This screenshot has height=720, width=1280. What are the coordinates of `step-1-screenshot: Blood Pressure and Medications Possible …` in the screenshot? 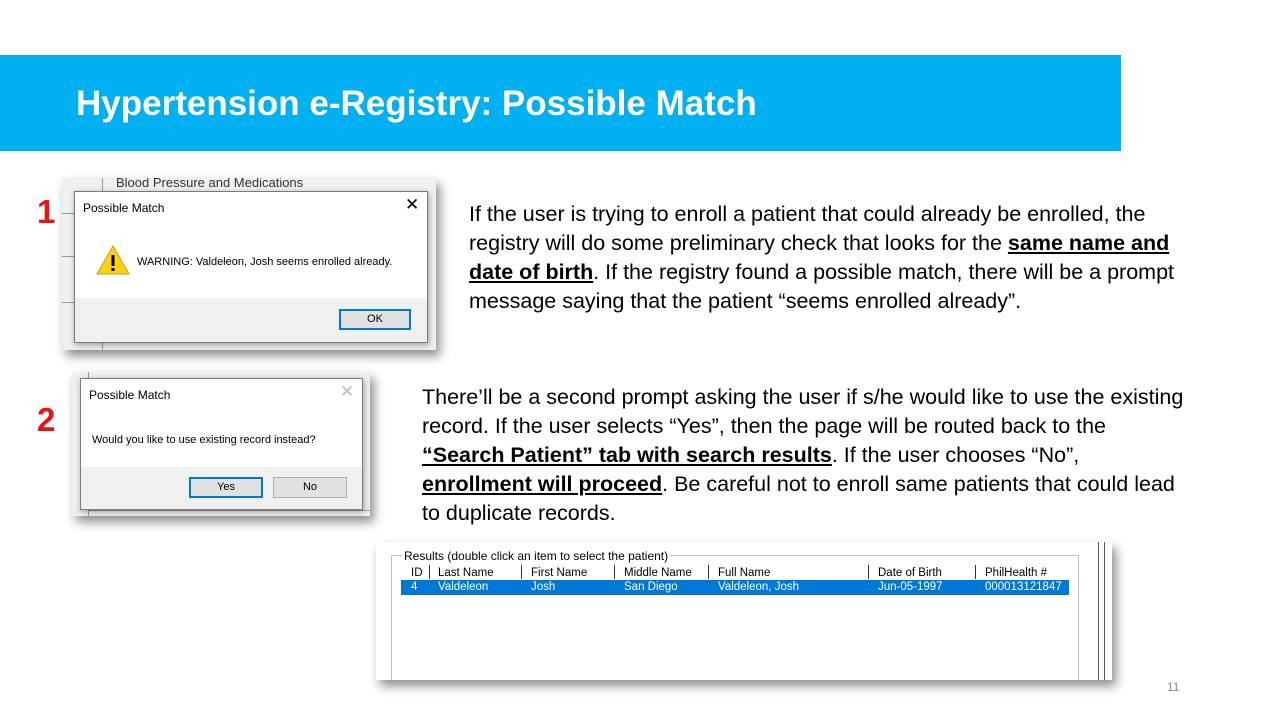 It's located at (249, 264).